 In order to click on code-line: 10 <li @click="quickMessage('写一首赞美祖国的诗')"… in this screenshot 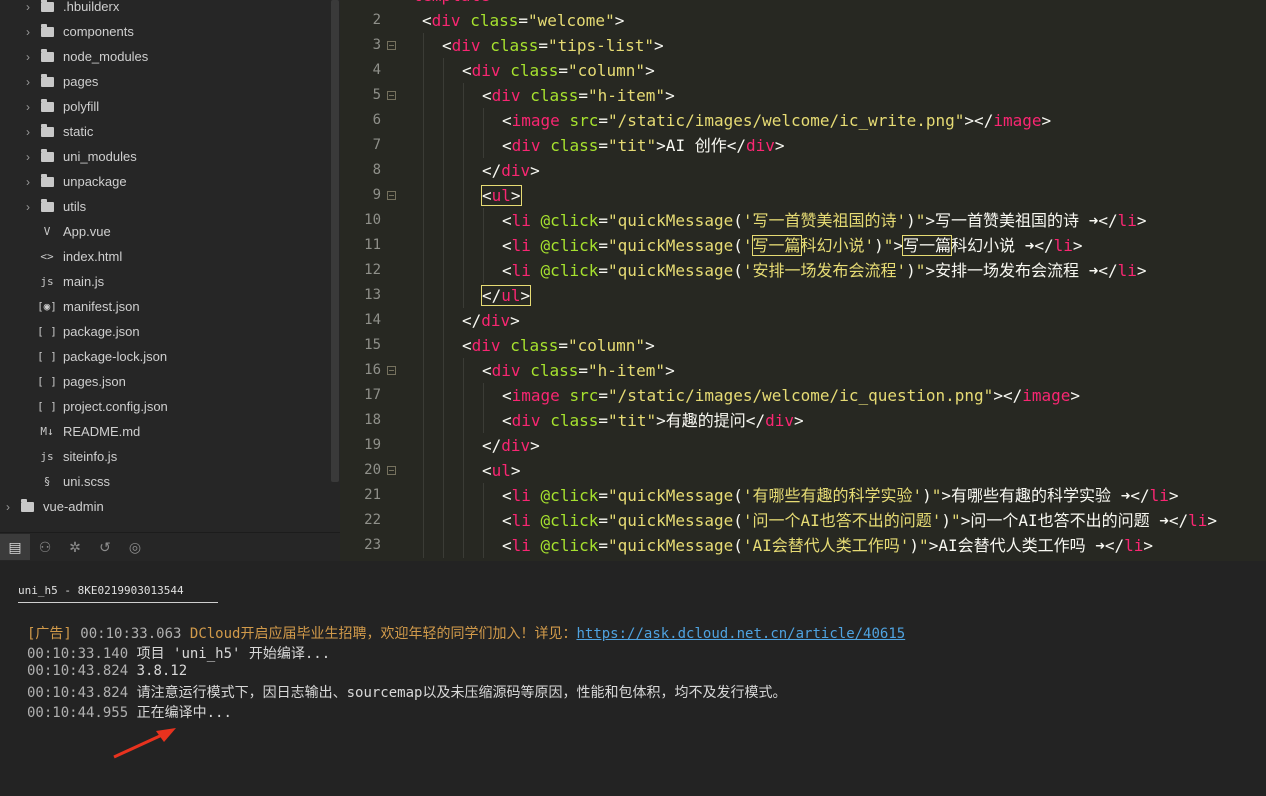, I will do `click(803, 220)`.